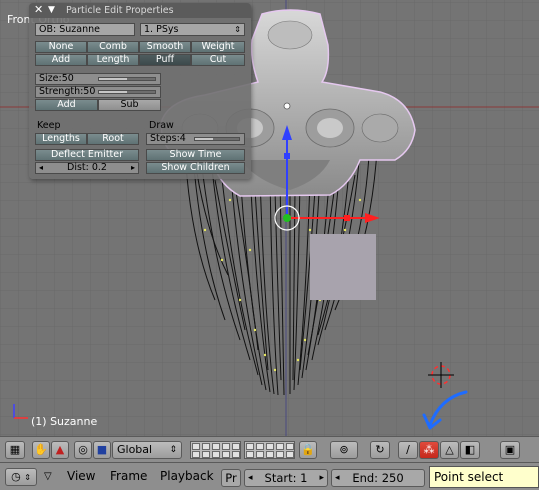  I want to click on psys-select: 1. PSys ⇕, so click(192, 29).